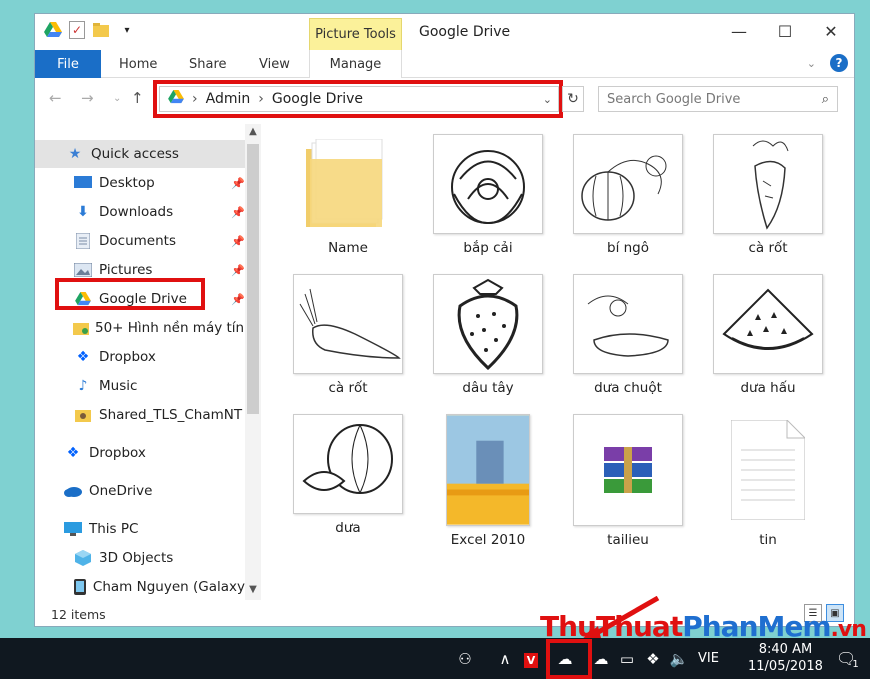  I want to click on sidebar-item-shared: Shared_TLS_ChamNT, so click(140, 415).